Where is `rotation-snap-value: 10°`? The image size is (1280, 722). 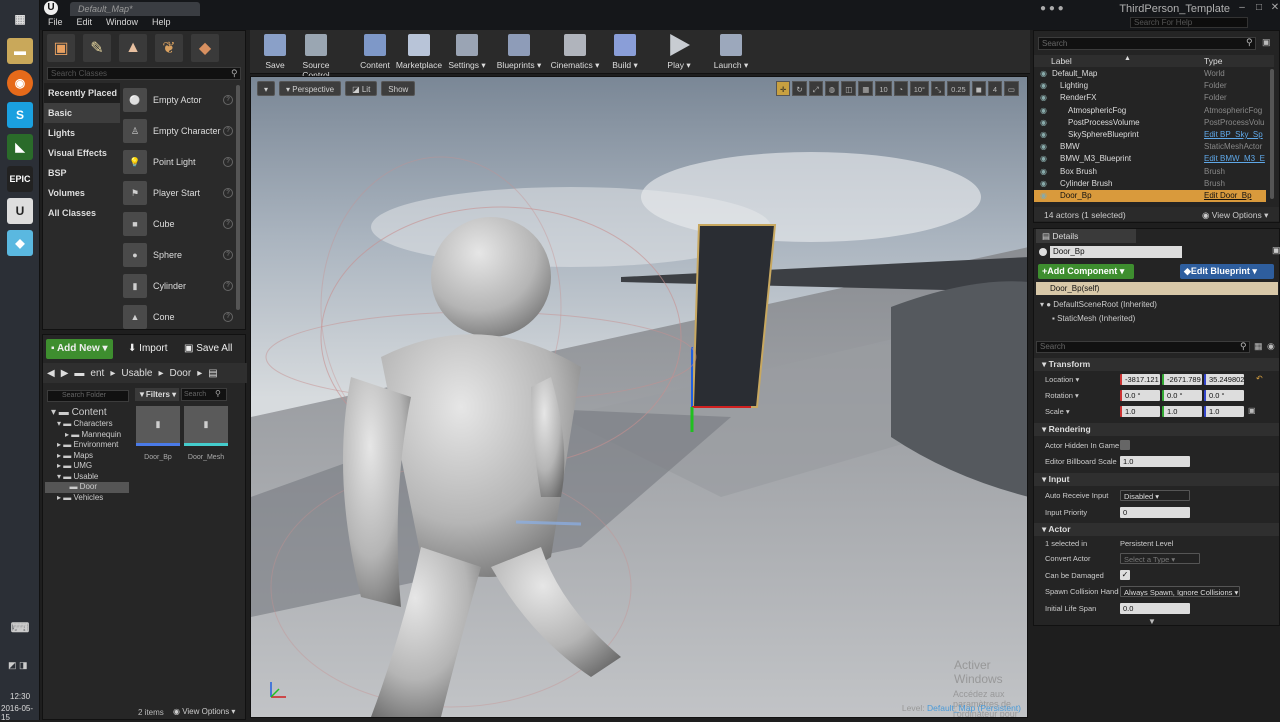 rotation-snap-value: 10° is located at coordinates (919, 88).